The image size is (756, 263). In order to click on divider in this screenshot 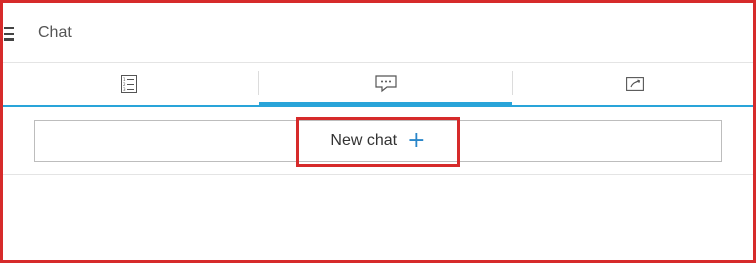, I will do `click(378, 174)`.